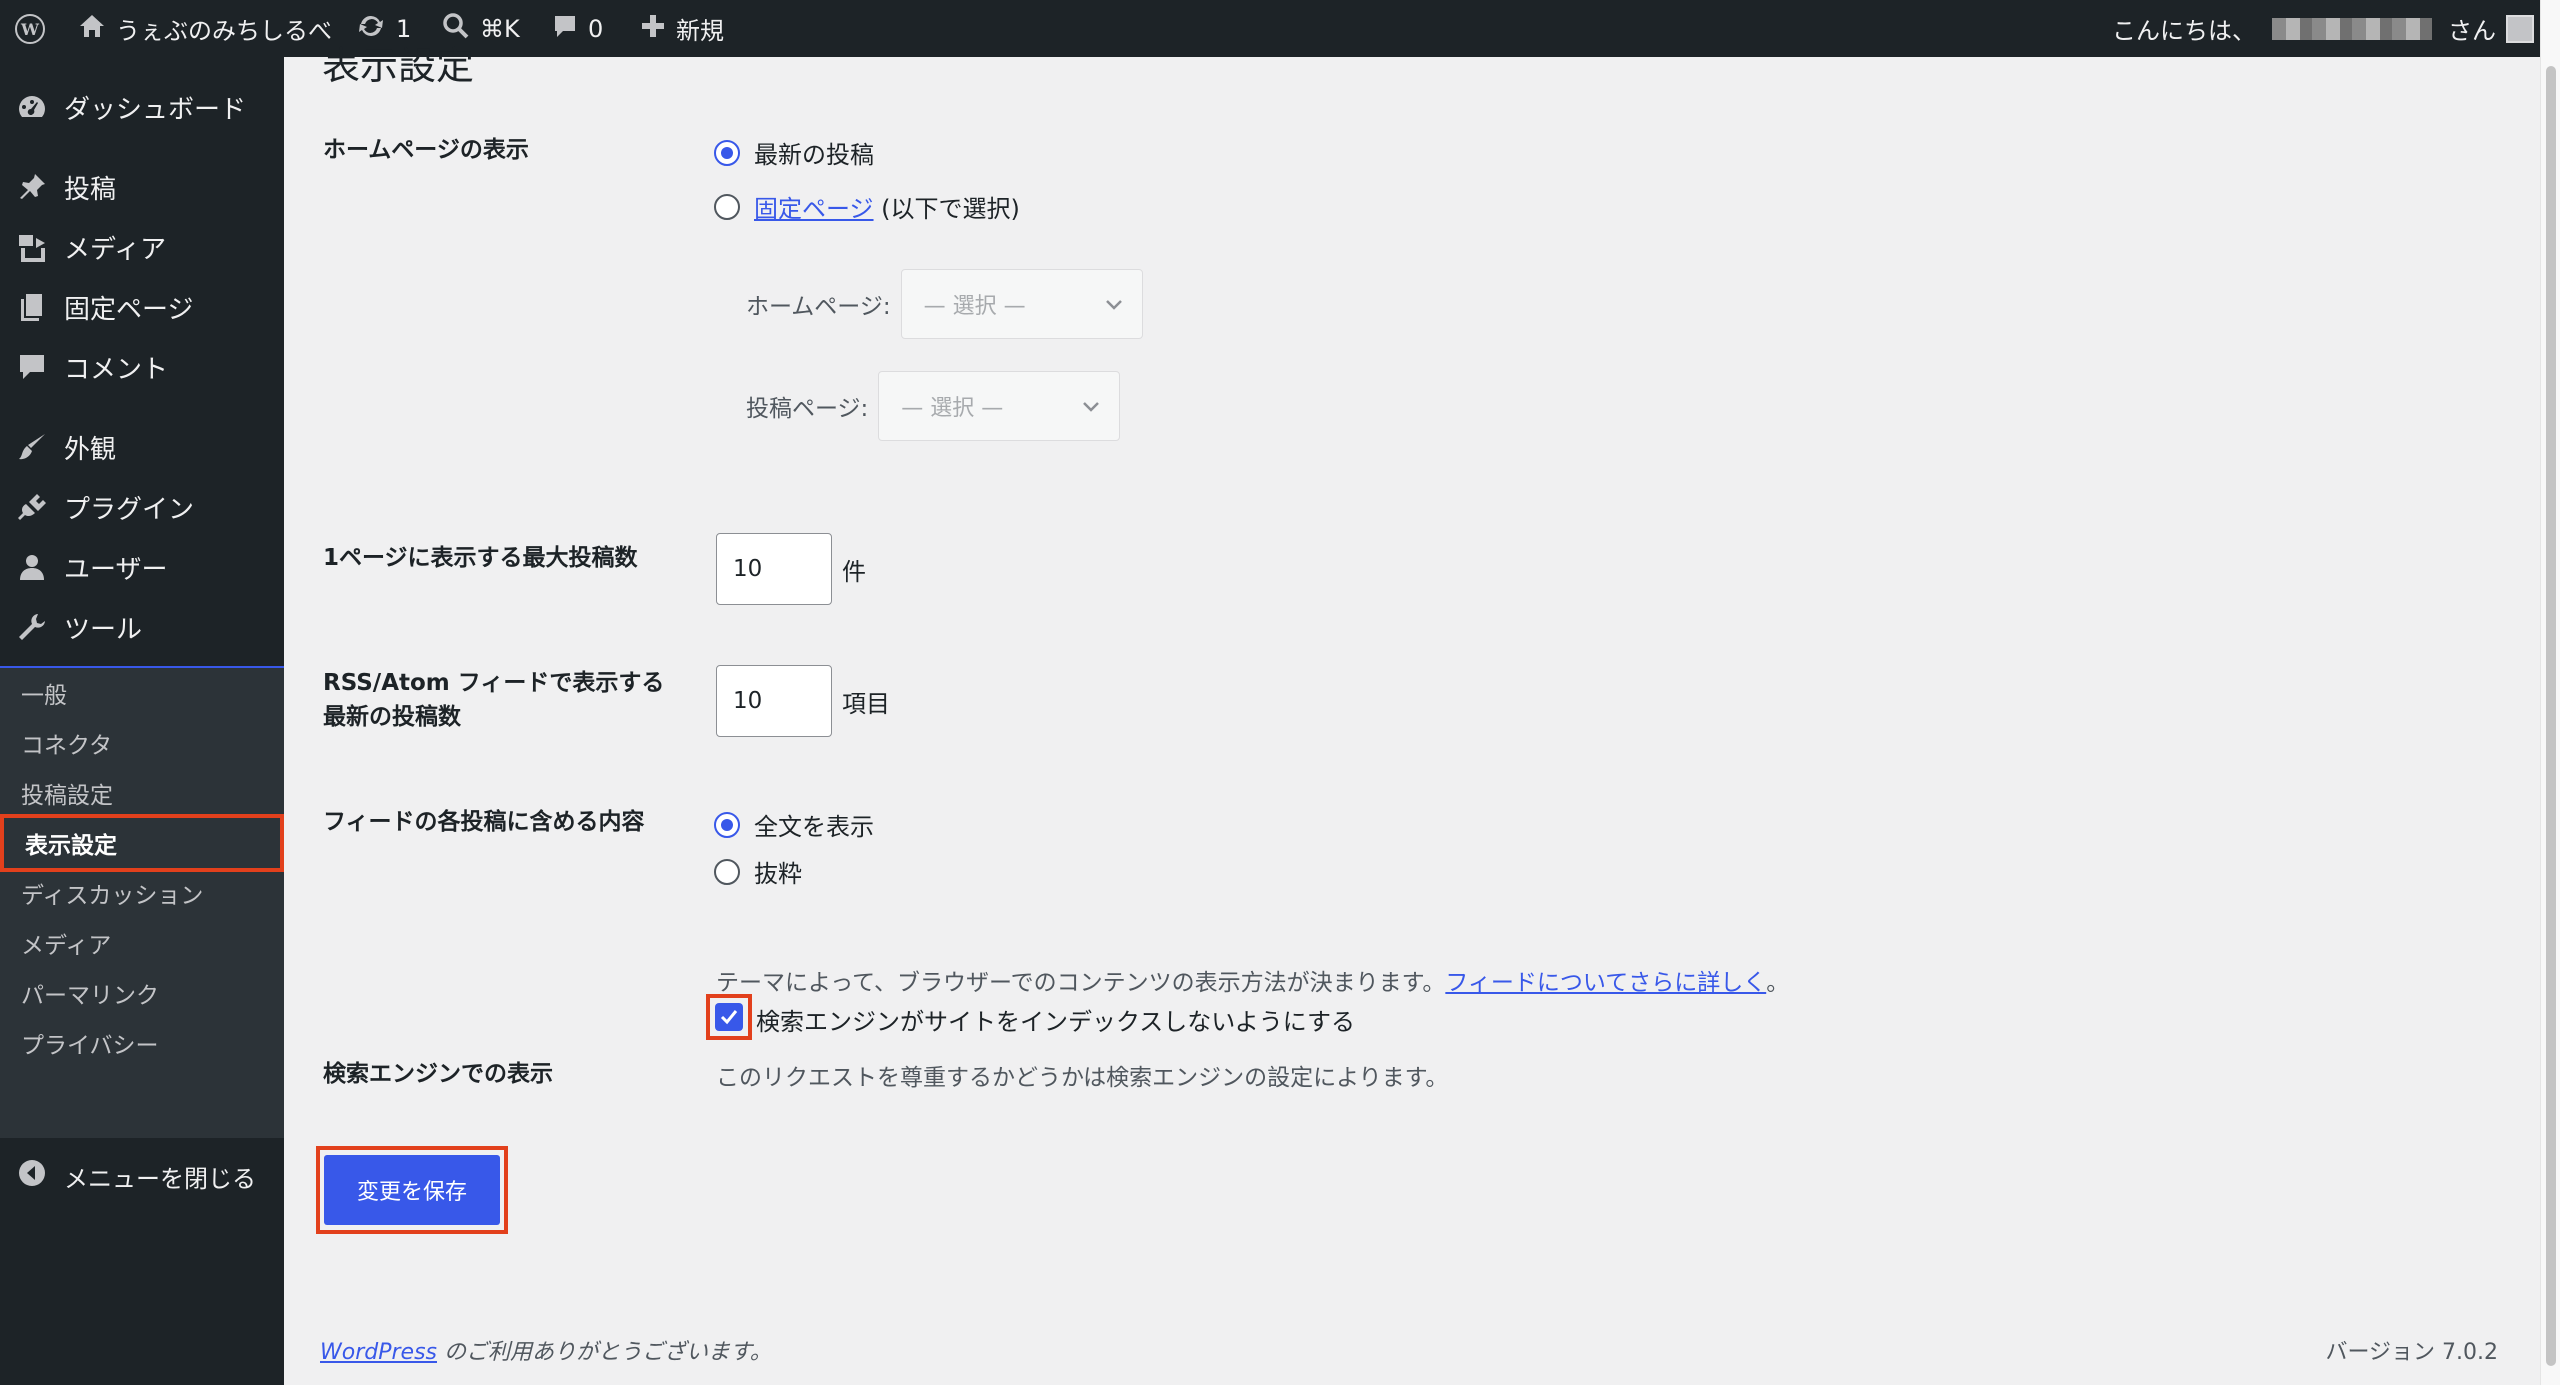  Describe the element at coordinates (818, 307) in the screenshot. I see `homepage-select-label: ホームページ:` at that location.